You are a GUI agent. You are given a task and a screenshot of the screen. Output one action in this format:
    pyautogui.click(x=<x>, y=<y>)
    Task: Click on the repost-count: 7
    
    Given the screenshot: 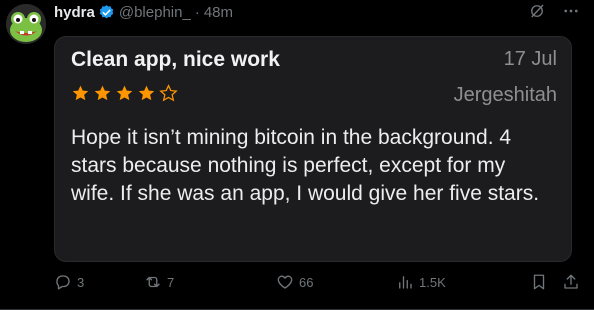 What is the action you would take?
    pyautogui.click(x=171, y=282)
    